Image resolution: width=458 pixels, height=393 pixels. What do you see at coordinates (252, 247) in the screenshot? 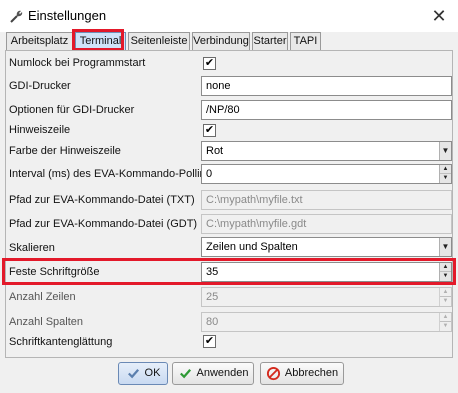
I see `scale-value: Zeilen und Spalten` at bounding box center [252, 247].